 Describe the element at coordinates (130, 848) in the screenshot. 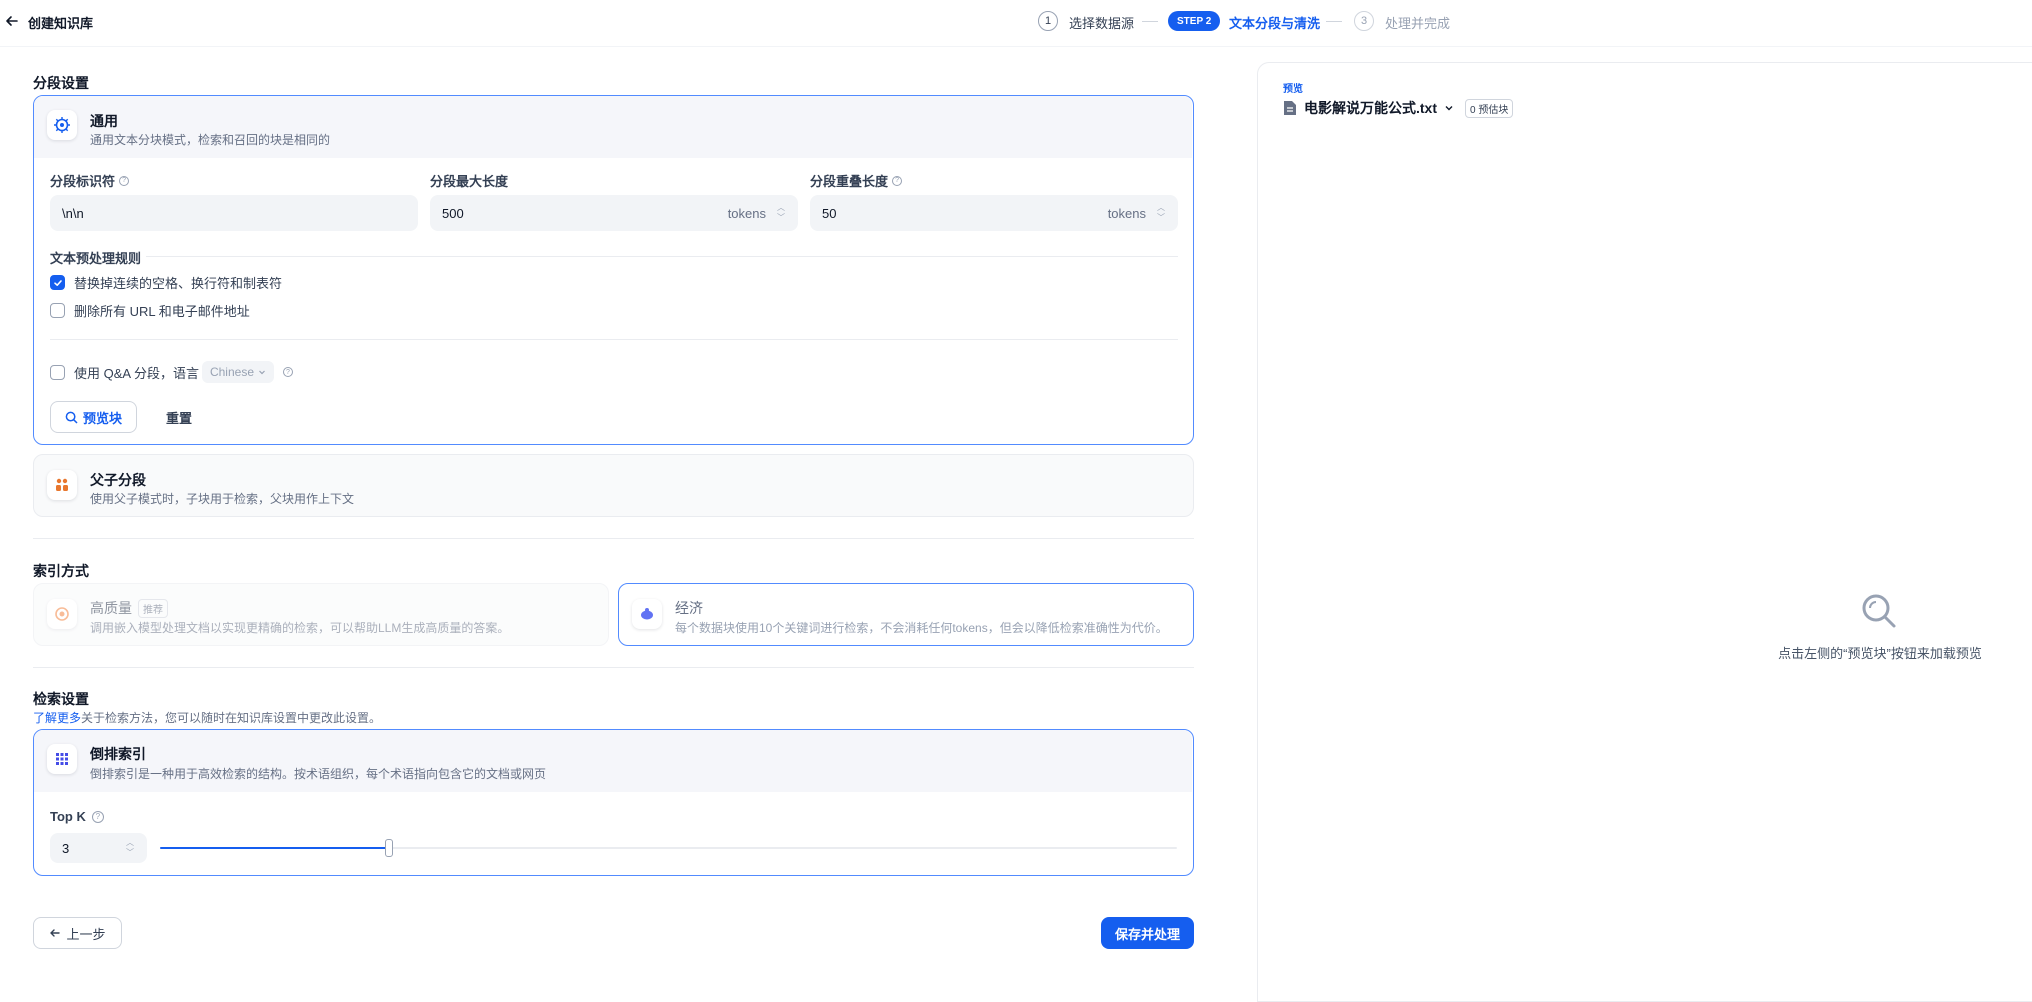

I see `topk-stepper: ︿ ﹀` at that location.